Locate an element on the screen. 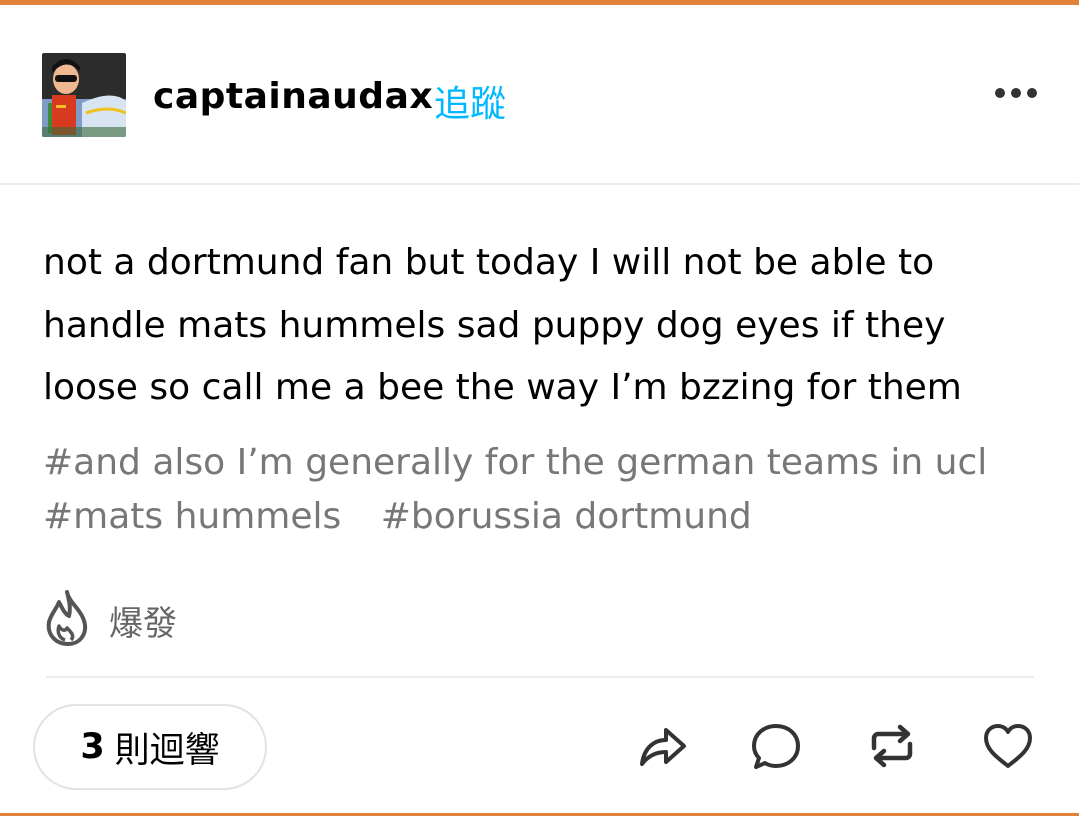 The width and height of the screenshot is (1079, 816). reply-label: 則迴響 is located at coordinates (167, 750).